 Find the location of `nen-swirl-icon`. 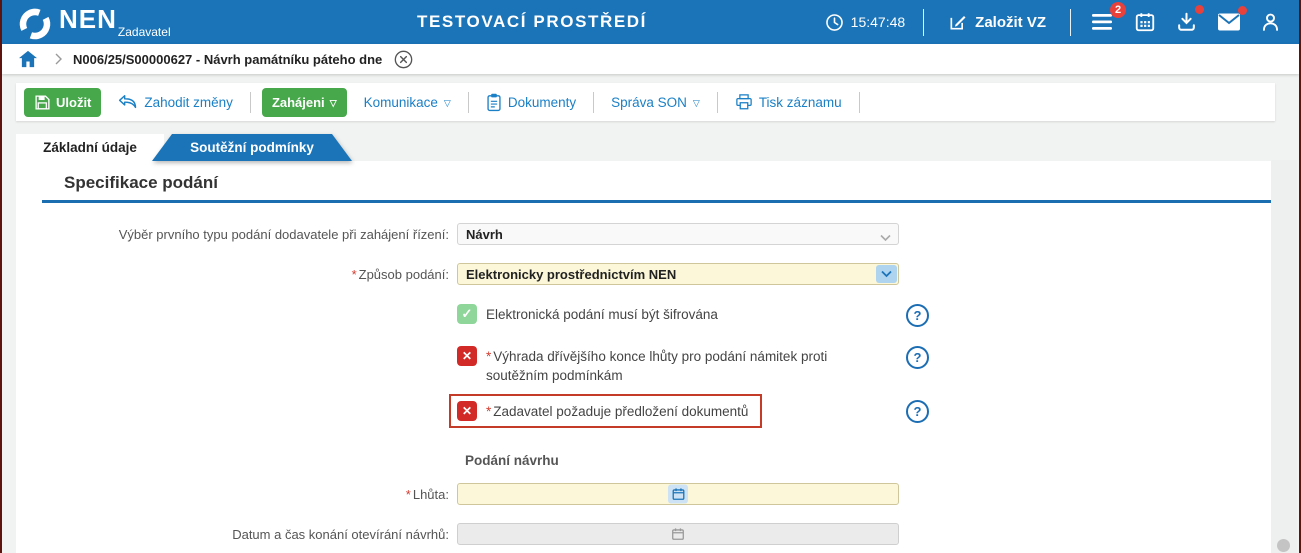

nen-swirl-icon is located at coordinates (35, 24).